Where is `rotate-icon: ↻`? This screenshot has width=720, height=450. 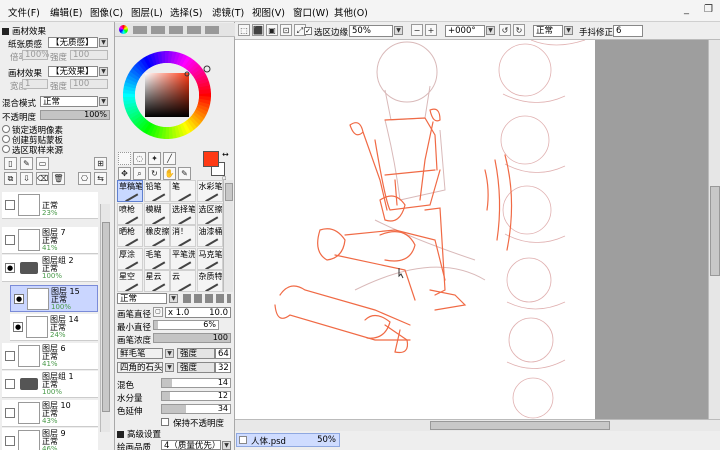 rotate-icon: ↻ is located at coordinates (154, 173).